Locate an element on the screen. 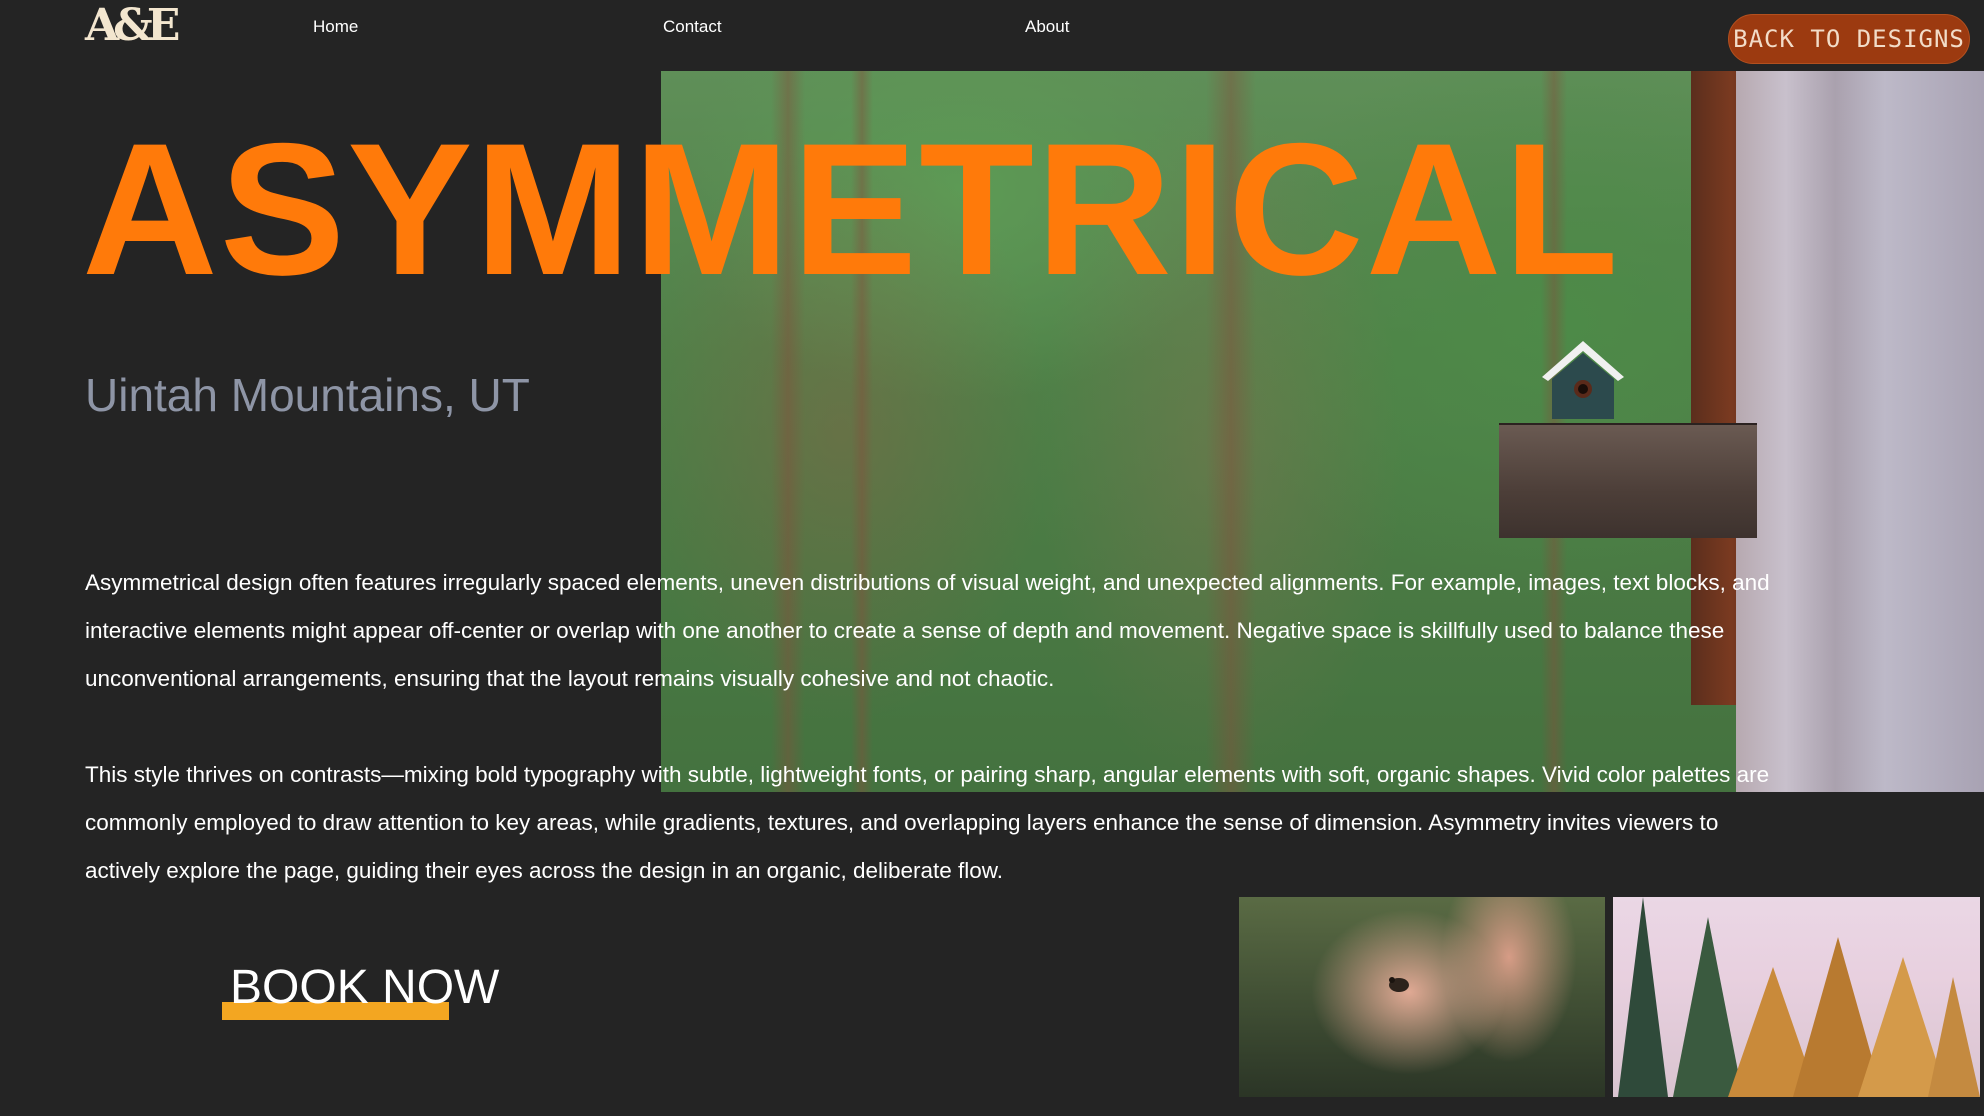 This screenshot has height=1116, width=1984. frog-icon is located at coordinates (1399, 984).